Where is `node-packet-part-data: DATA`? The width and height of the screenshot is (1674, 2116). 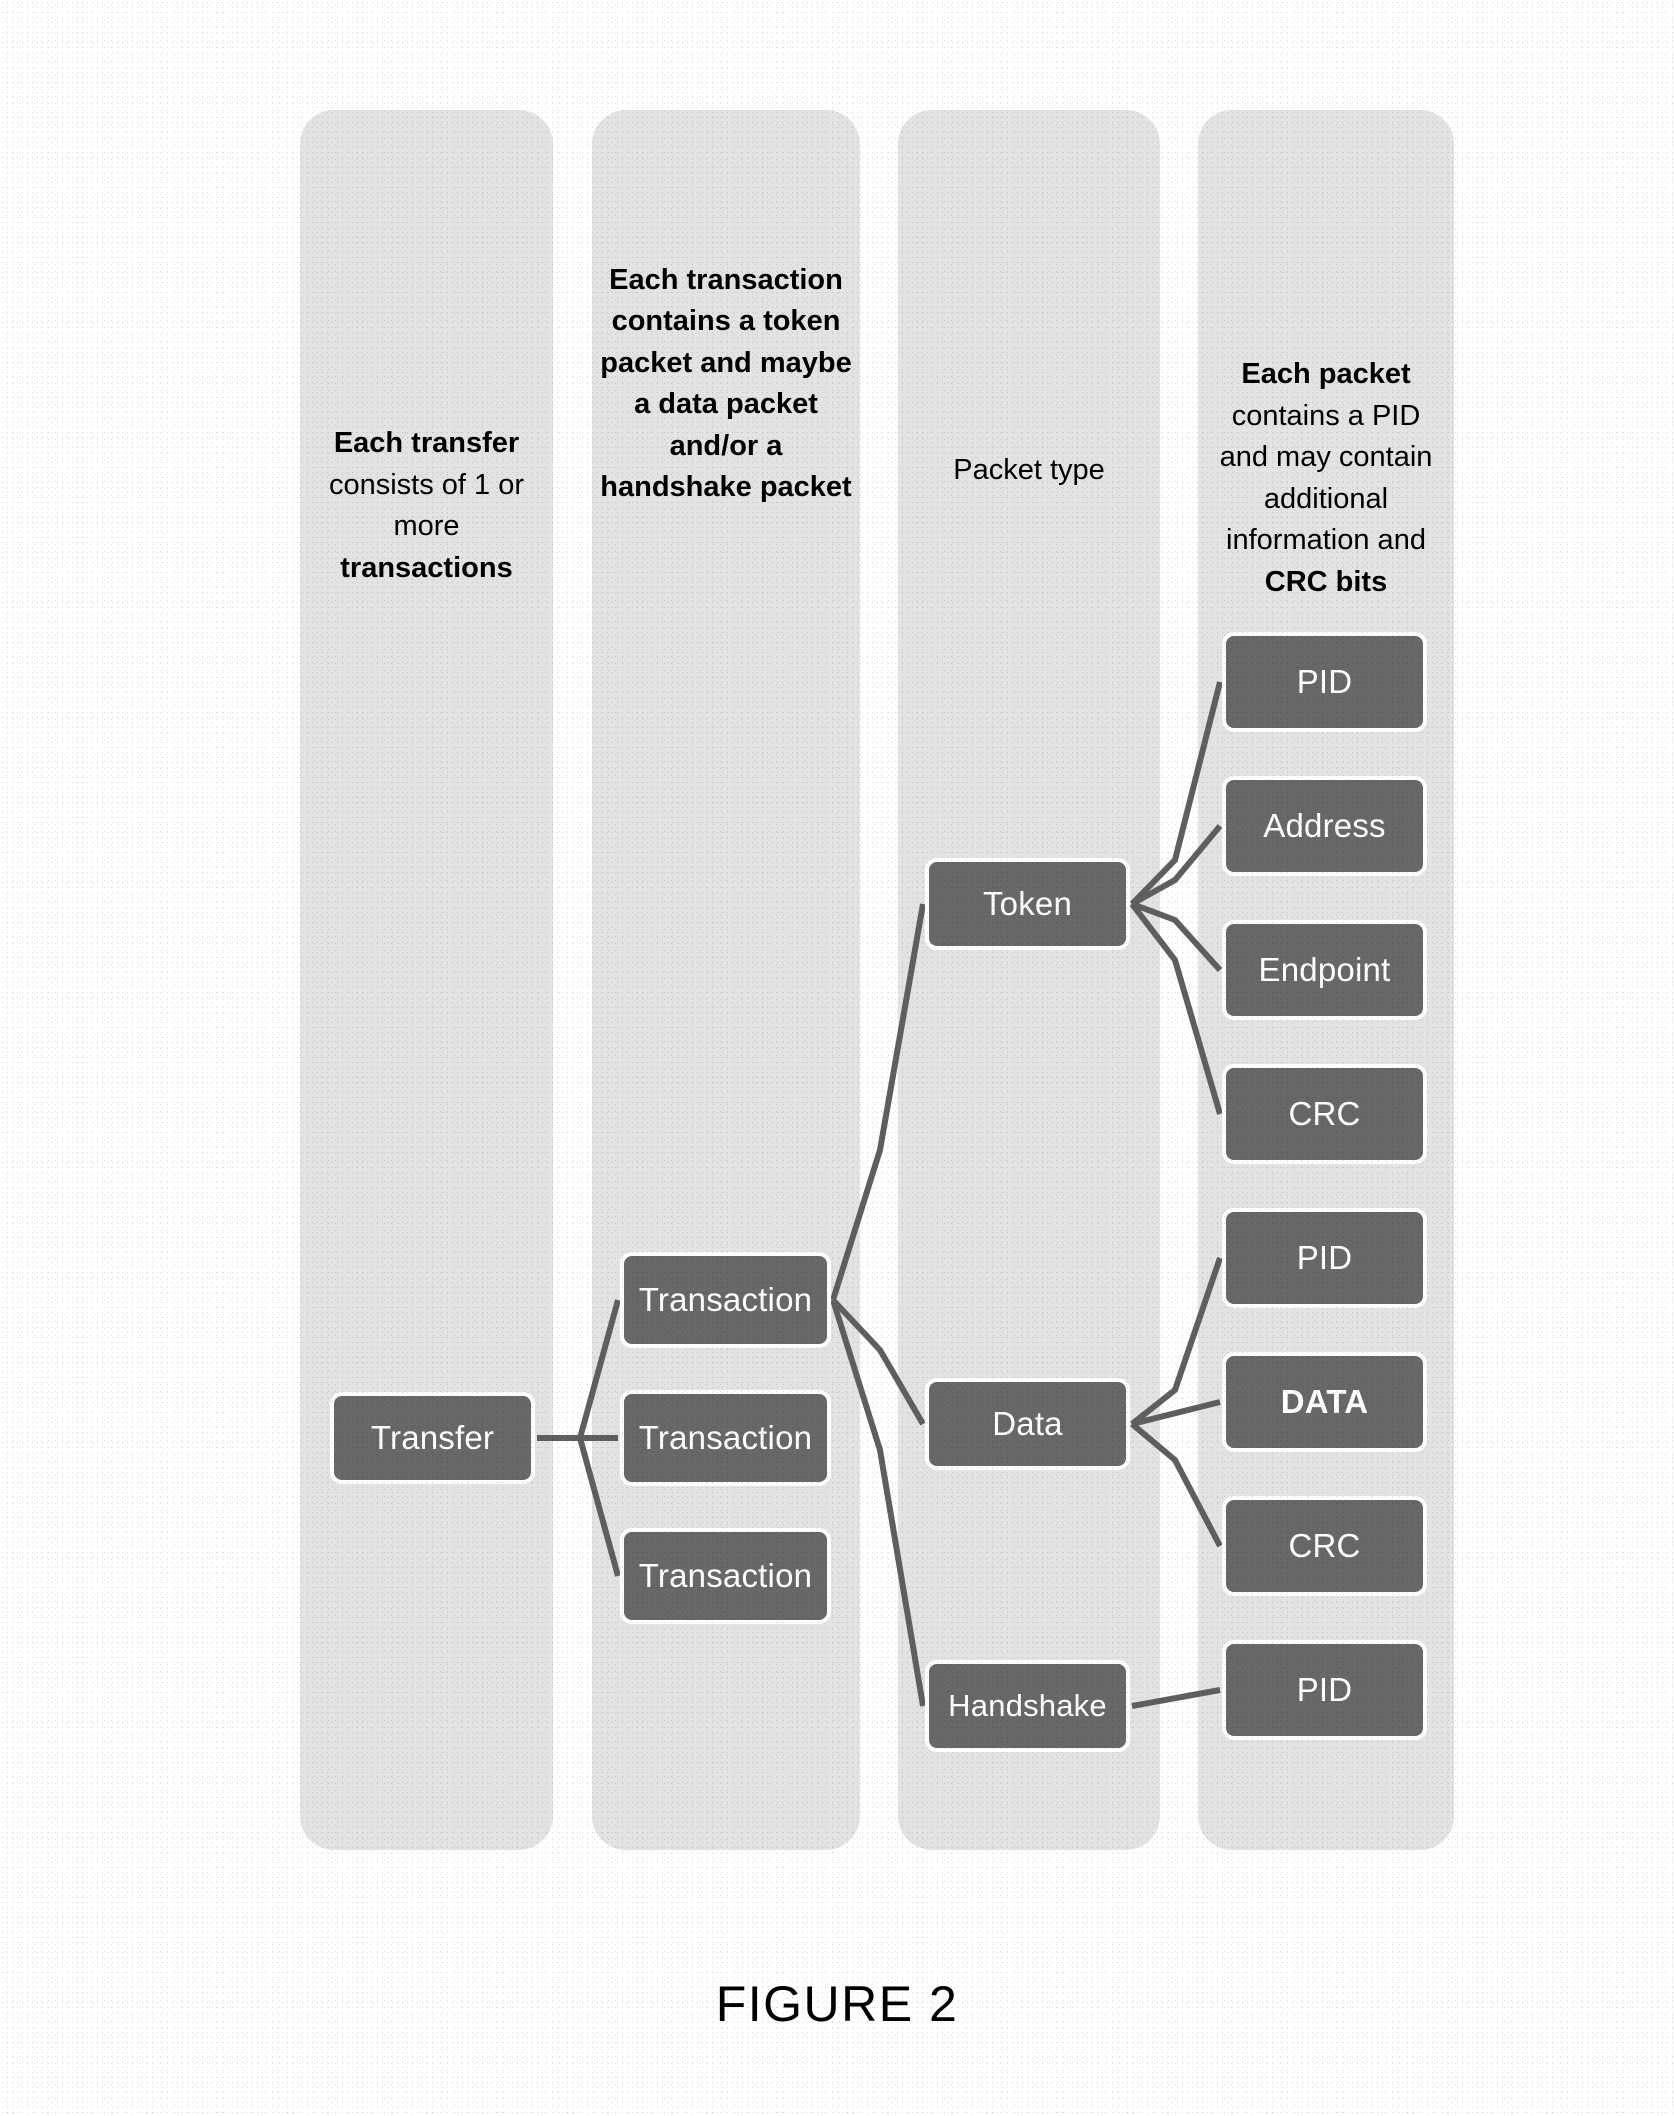
node-packet-part-data: DATA is located at coordinates (1324, 1402).